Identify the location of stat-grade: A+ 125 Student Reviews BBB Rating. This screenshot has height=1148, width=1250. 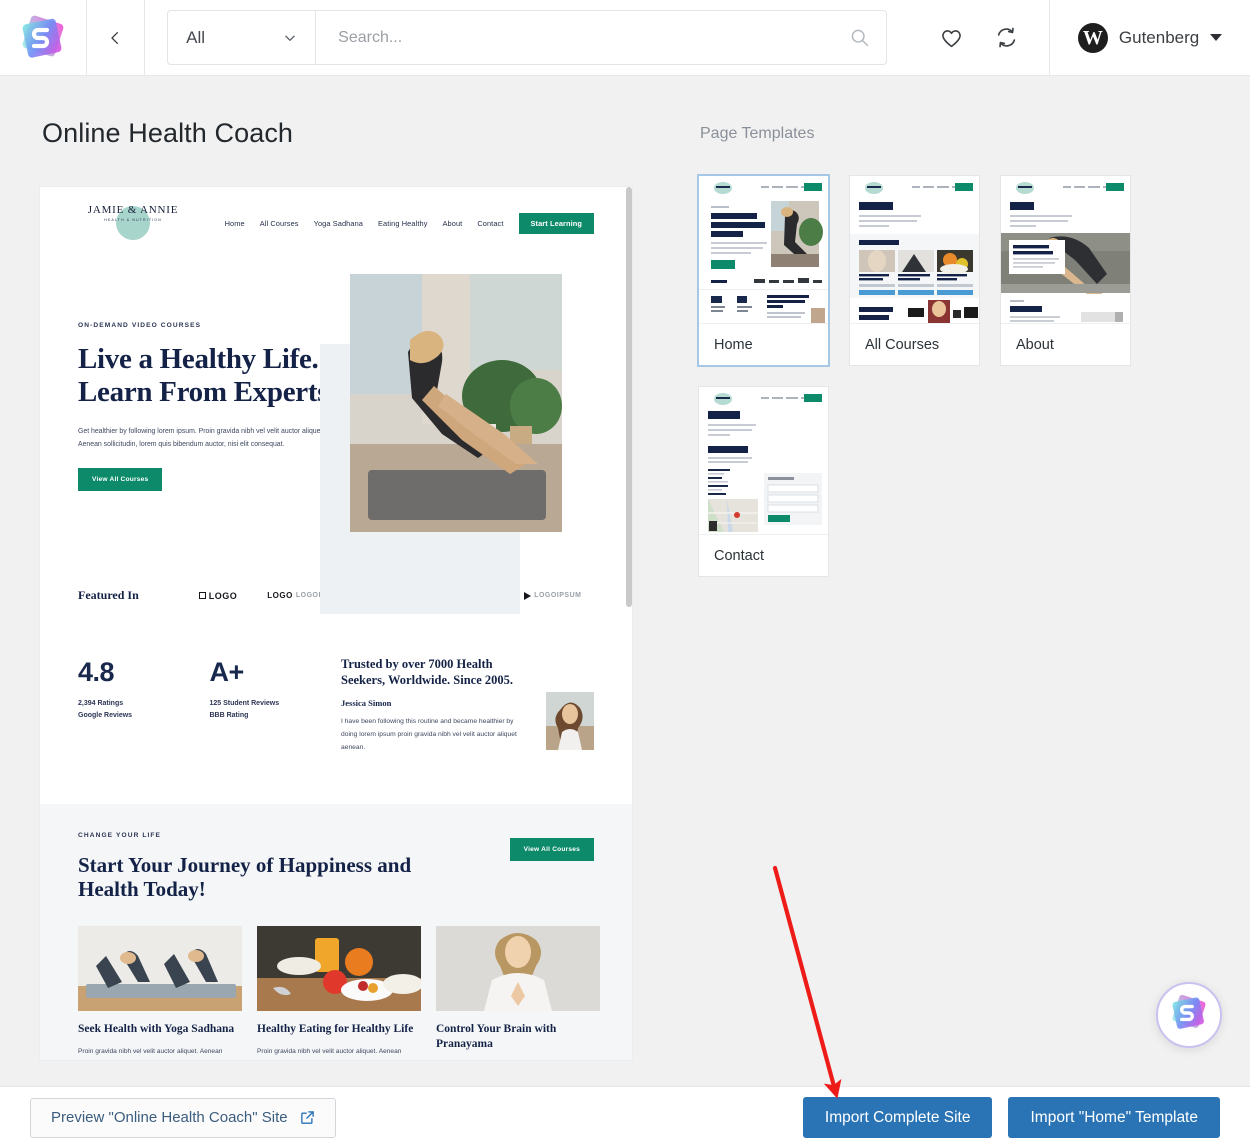
(276, 705).